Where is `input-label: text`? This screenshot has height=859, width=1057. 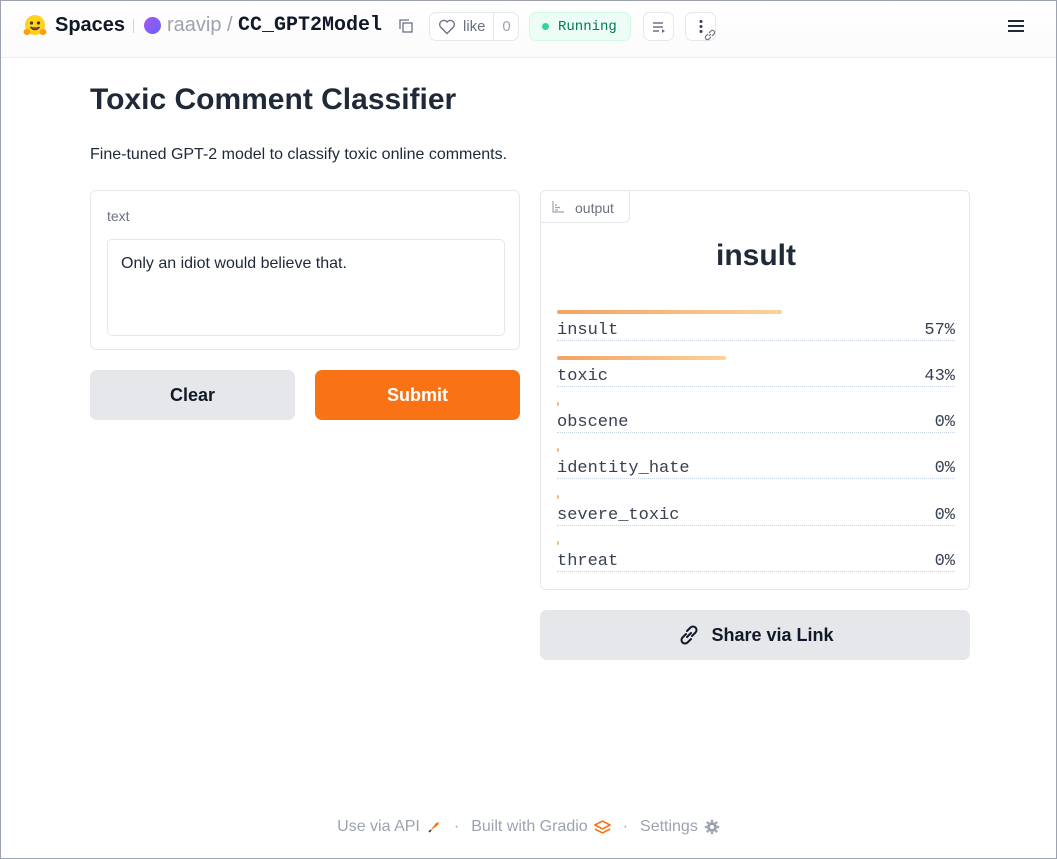 input-label: text is located at coordinates (118, 216).